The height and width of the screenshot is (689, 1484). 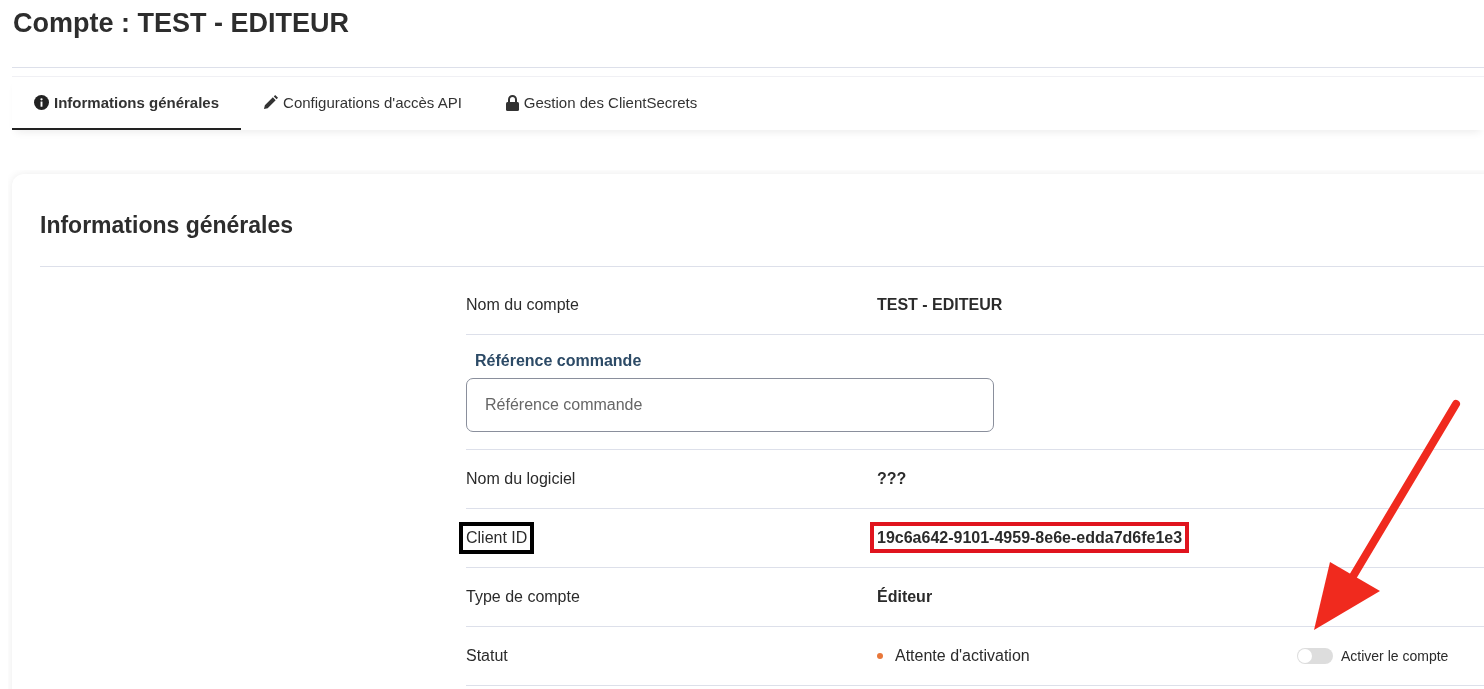 What do you see at coordinates (181, 23) in the screenshot?
I see `page-title: Compte : TEST - EDITEUR` at bounding box center [181, 23].